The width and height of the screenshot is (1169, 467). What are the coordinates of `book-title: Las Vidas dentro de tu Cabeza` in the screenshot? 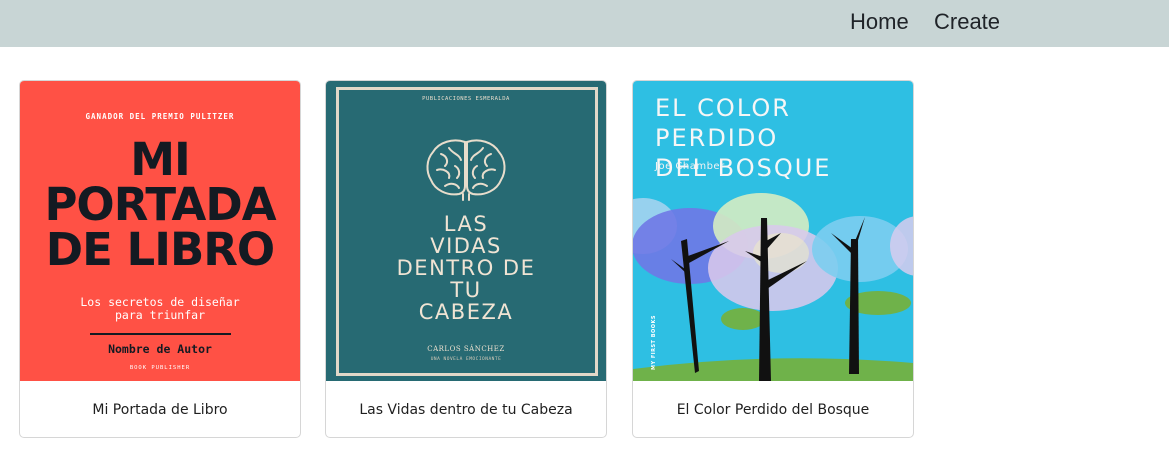 It's located at (466, 410).